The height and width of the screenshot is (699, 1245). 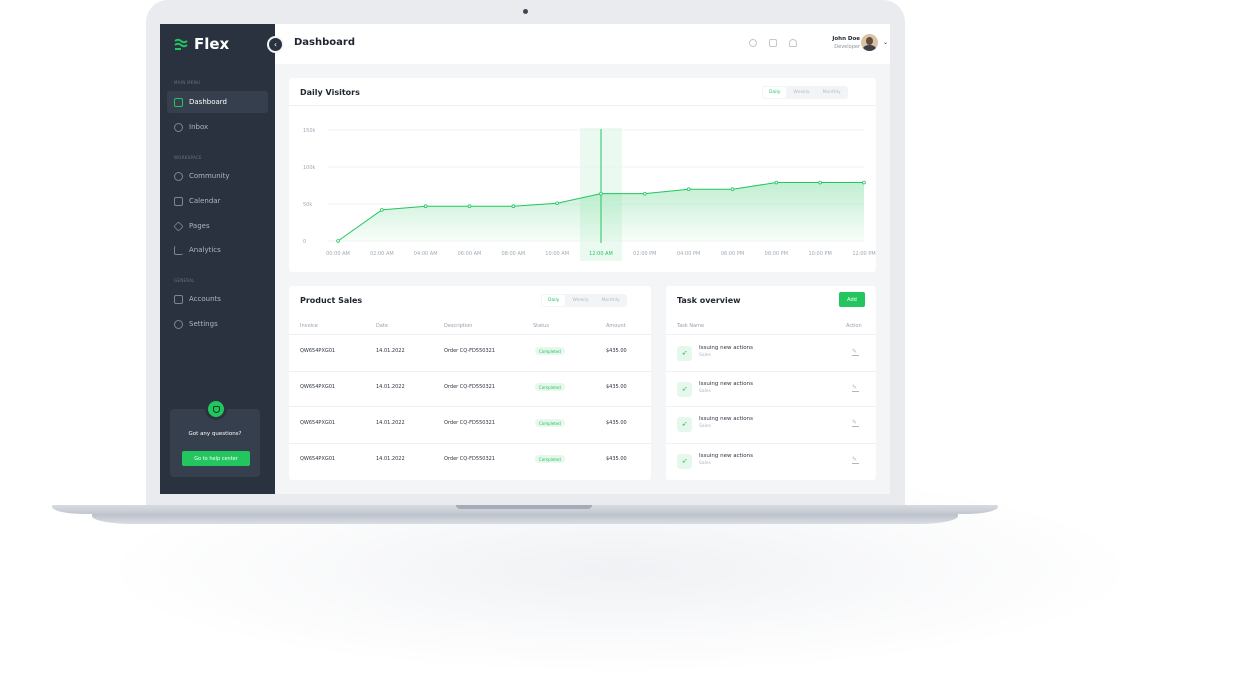 What do you see at coordinates (205, 201) in the screenshot?
I see `sidebar-item-label: Calendar` at bounding box center [205, 201].